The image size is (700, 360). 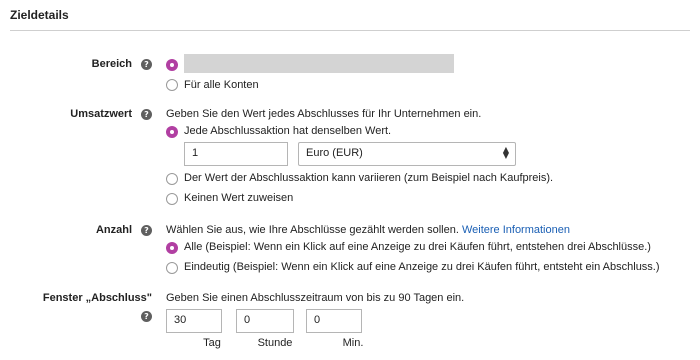 I want to click on account-name-redacted, so click(x=319, y=63).